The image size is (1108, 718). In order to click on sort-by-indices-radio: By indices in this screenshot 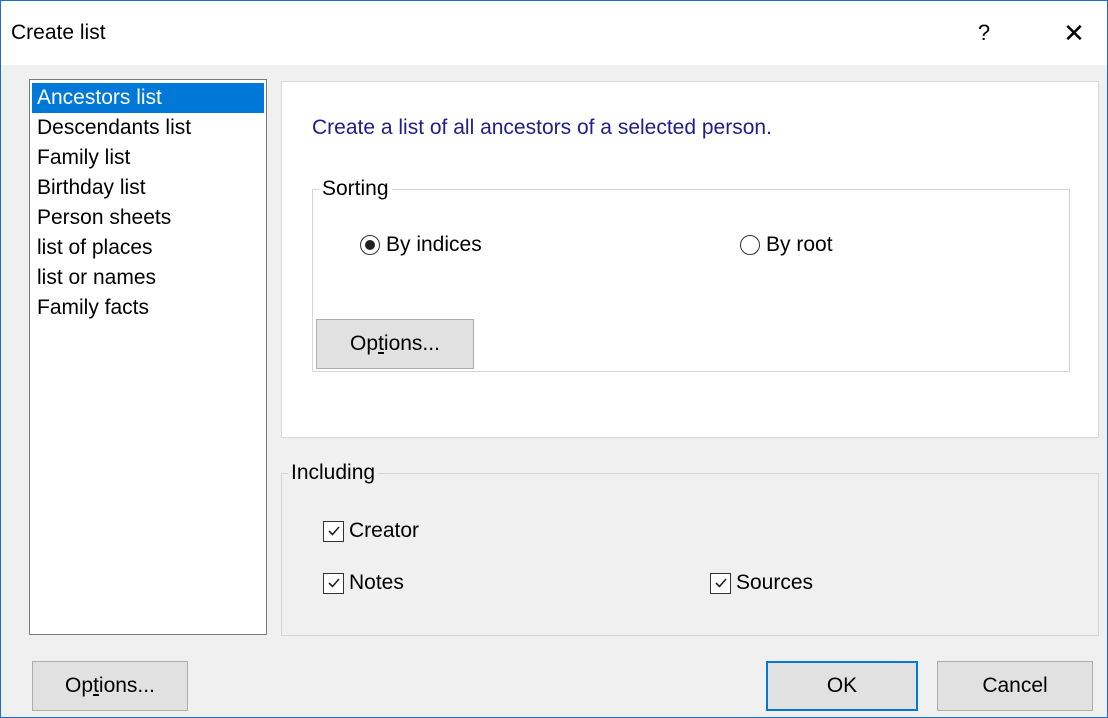, I will do `click(421, 245)`.